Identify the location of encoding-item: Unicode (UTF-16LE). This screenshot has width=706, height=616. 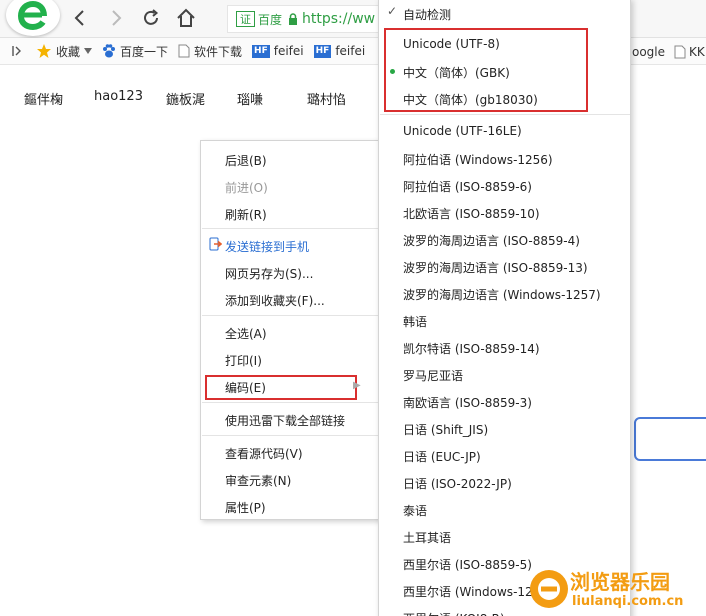
(462, 131).